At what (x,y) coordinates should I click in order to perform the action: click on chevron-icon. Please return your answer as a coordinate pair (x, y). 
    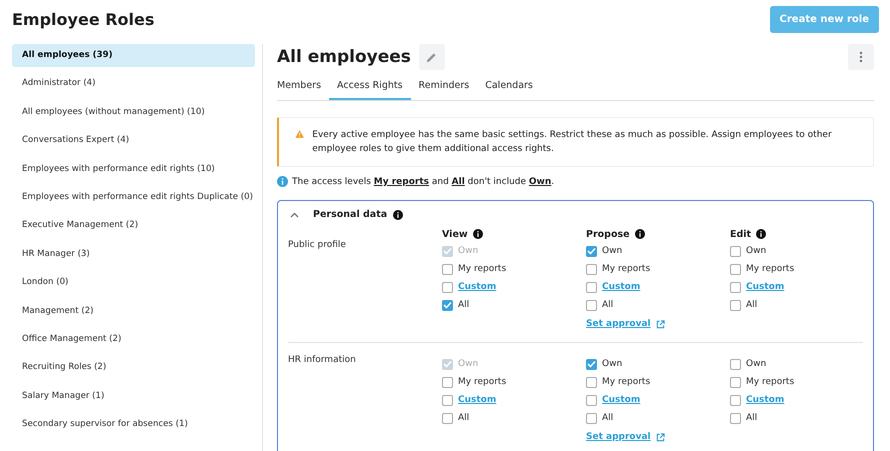
    Looking at the image, I should click on (294, 215).